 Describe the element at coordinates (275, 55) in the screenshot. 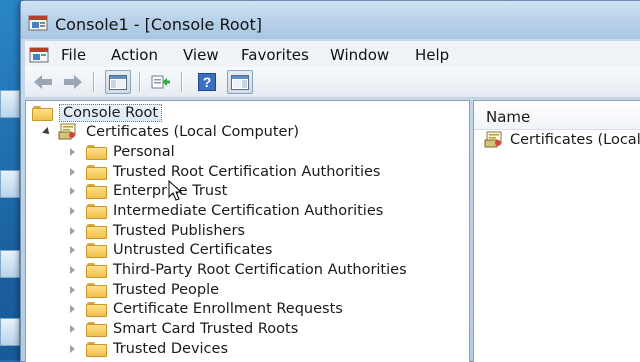

I see `menu-favorites: Favorites` at that location.